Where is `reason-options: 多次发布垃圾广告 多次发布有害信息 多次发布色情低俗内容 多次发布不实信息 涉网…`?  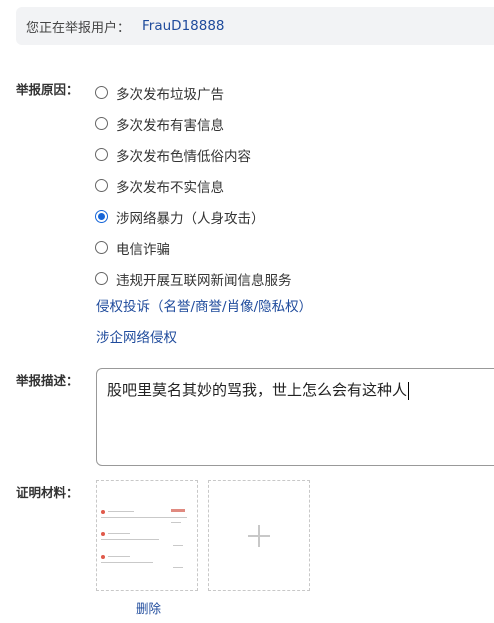
reason-options: 多次发布垃圾广告 多次发布有害信息 多次发布色情低俗内容 多次发布不实信息 涉网… is located at coordinates (193, 185).